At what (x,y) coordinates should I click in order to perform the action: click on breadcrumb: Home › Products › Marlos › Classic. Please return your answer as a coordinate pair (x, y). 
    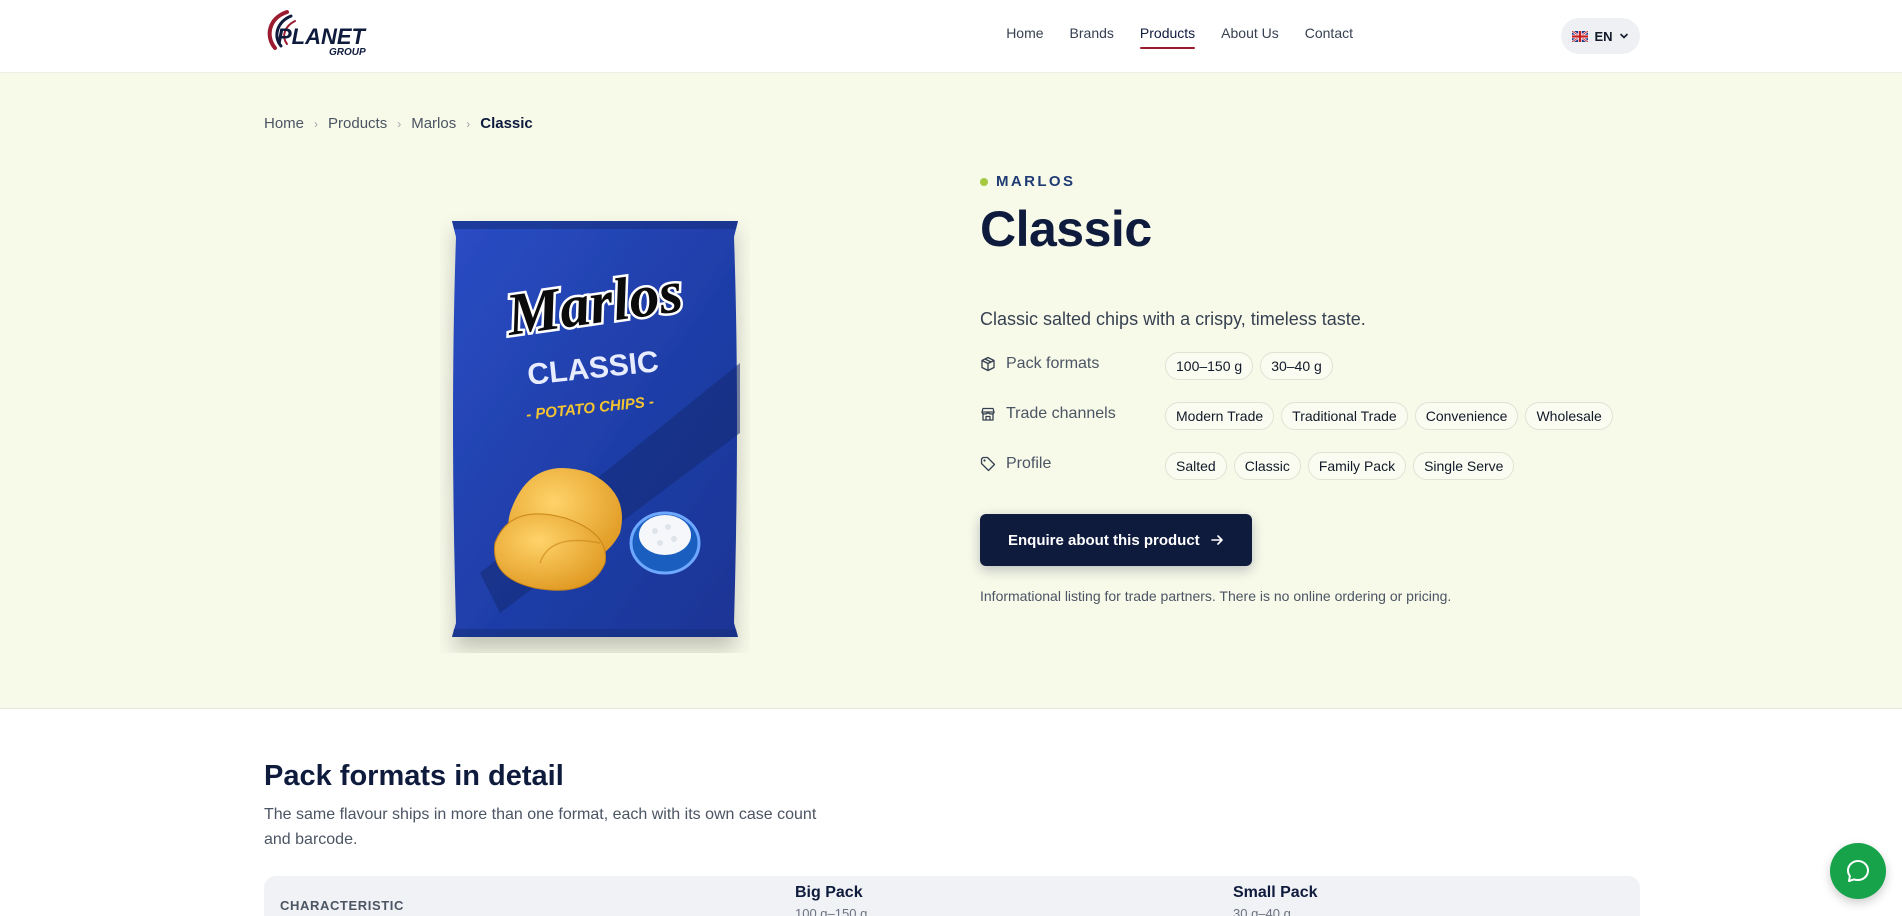
    Looking at the image, I should click on (398, 123).